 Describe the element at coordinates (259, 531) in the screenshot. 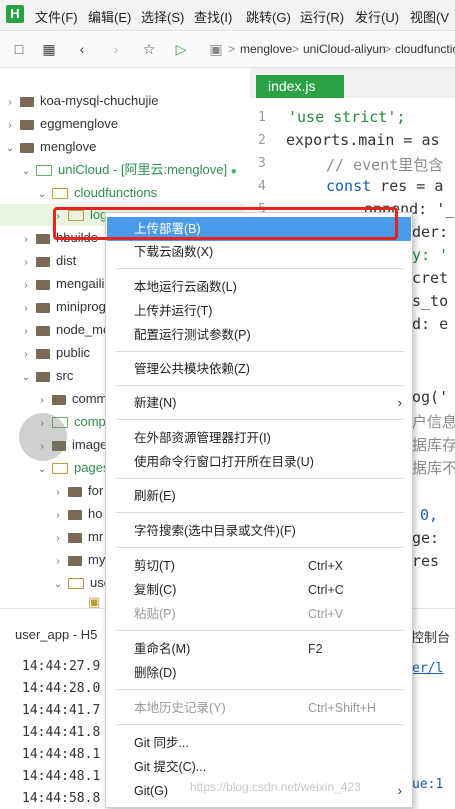

I see `menu-item-search: 字符搜索(选中目录或文件)(F)` at that location.